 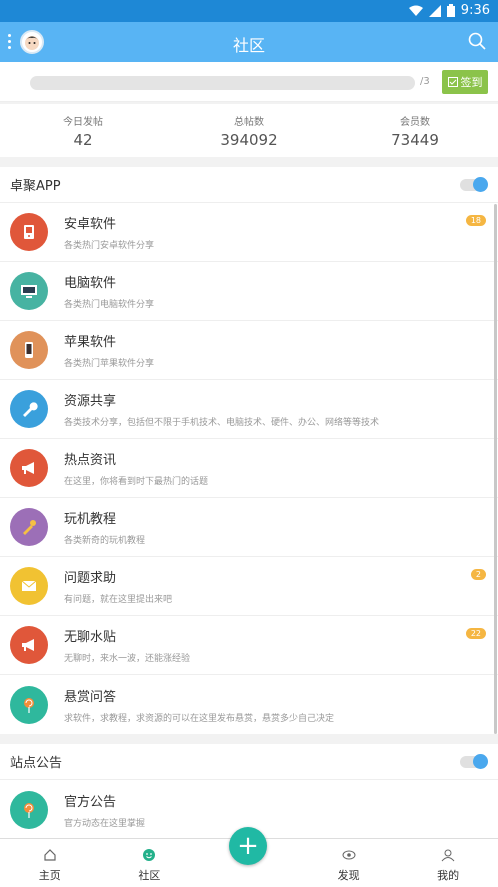 I want to click on unread-badge: 22, so click(x=475, y=633).